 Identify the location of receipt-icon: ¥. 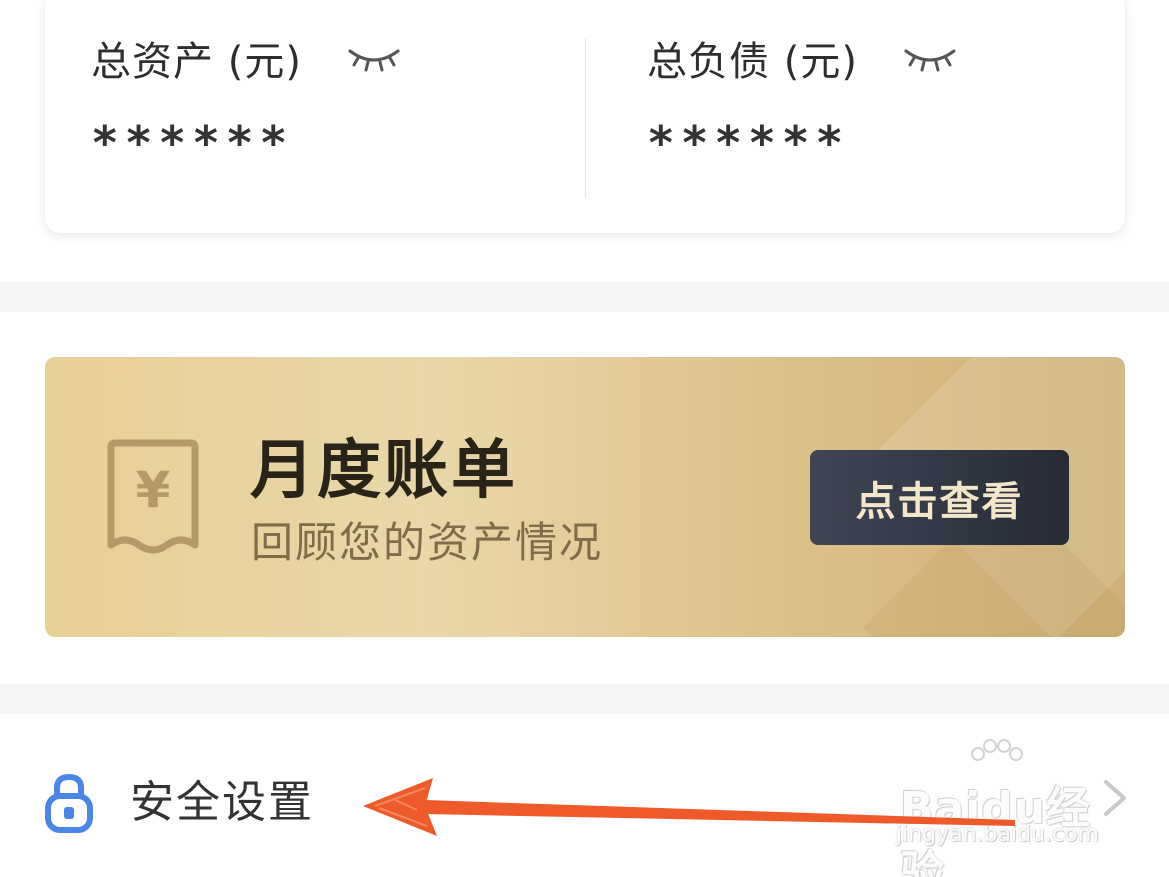
(153, 497).